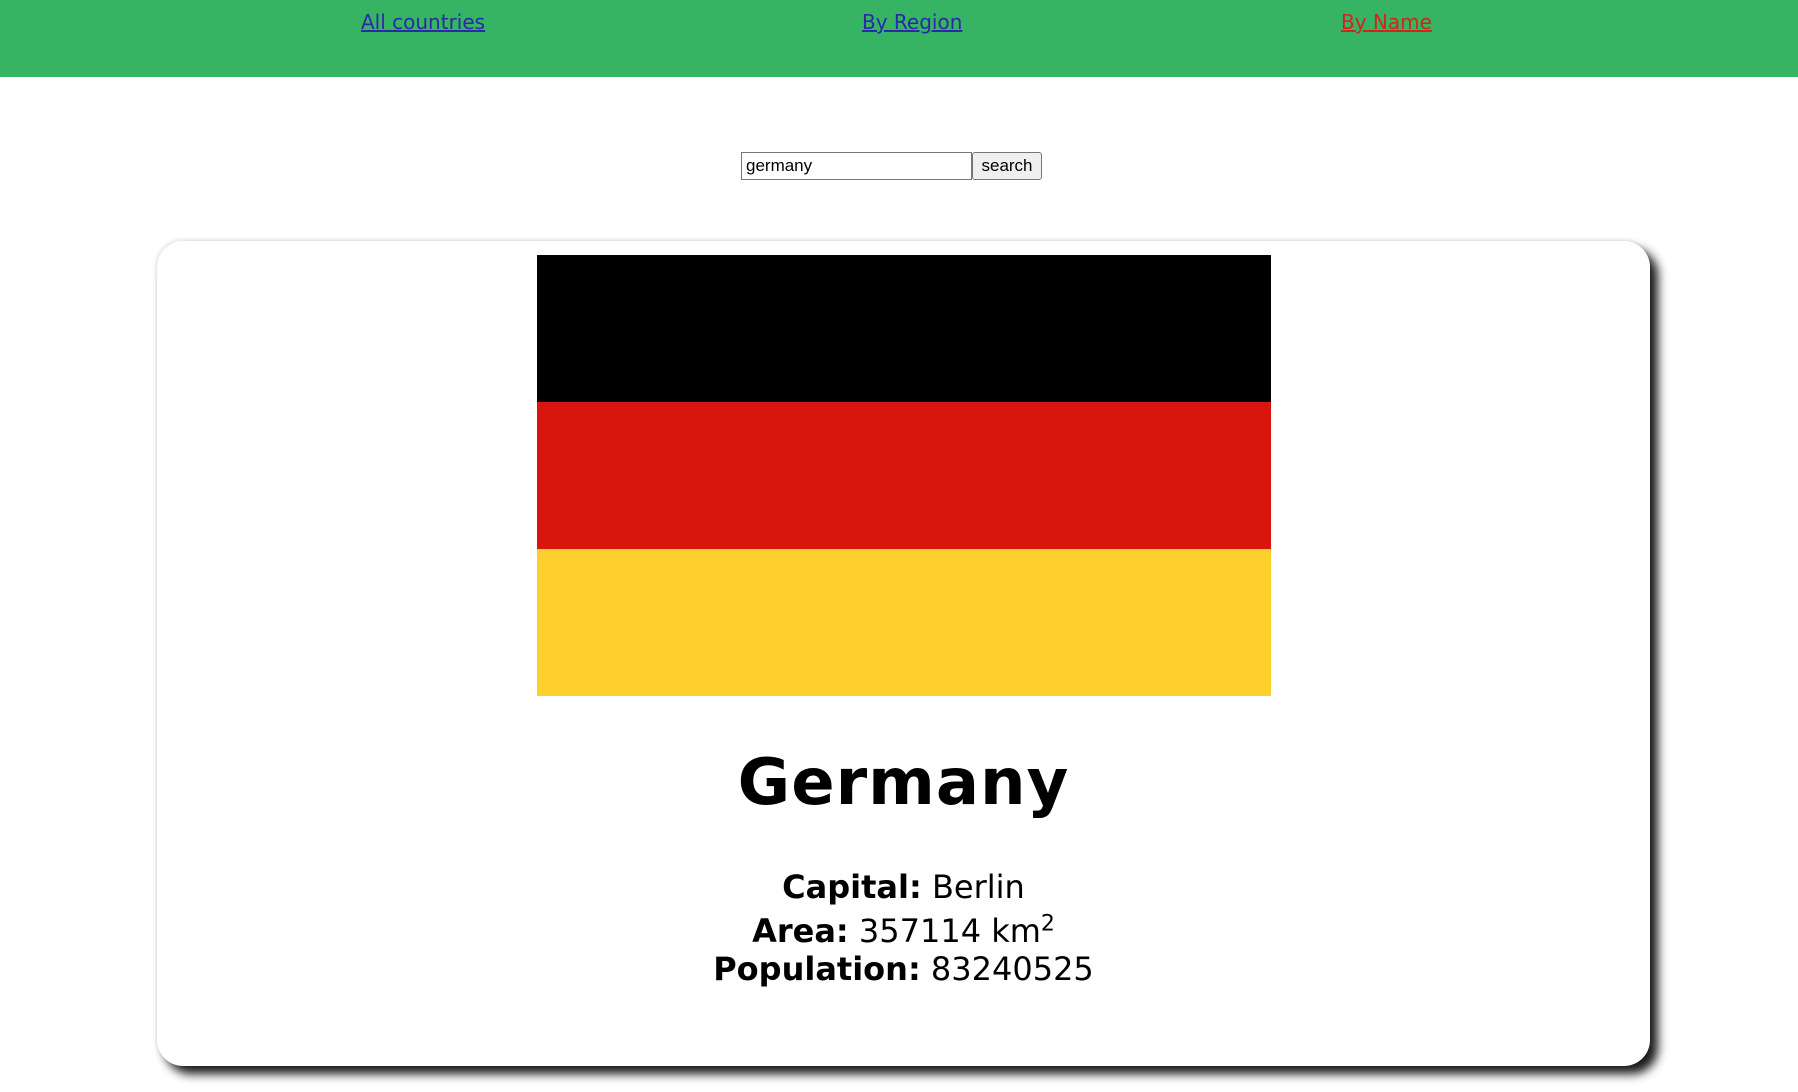  I want to click on search-form: search, so click(891, 166).